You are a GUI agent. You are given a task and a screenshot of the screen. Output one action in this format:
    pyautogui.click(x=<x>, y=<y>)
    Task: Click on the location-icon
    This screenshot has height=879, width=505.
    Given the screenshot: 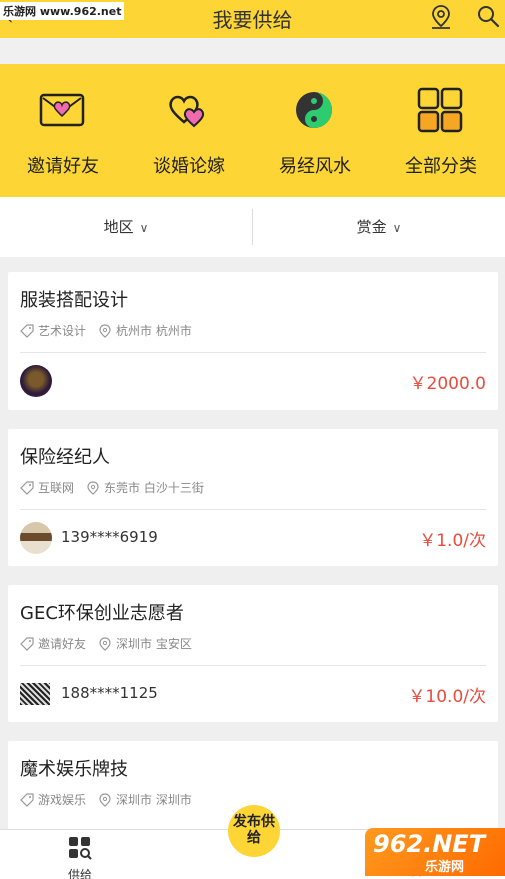 What is the action you would take?
    pyautogui.click(x=441, y=17)
    